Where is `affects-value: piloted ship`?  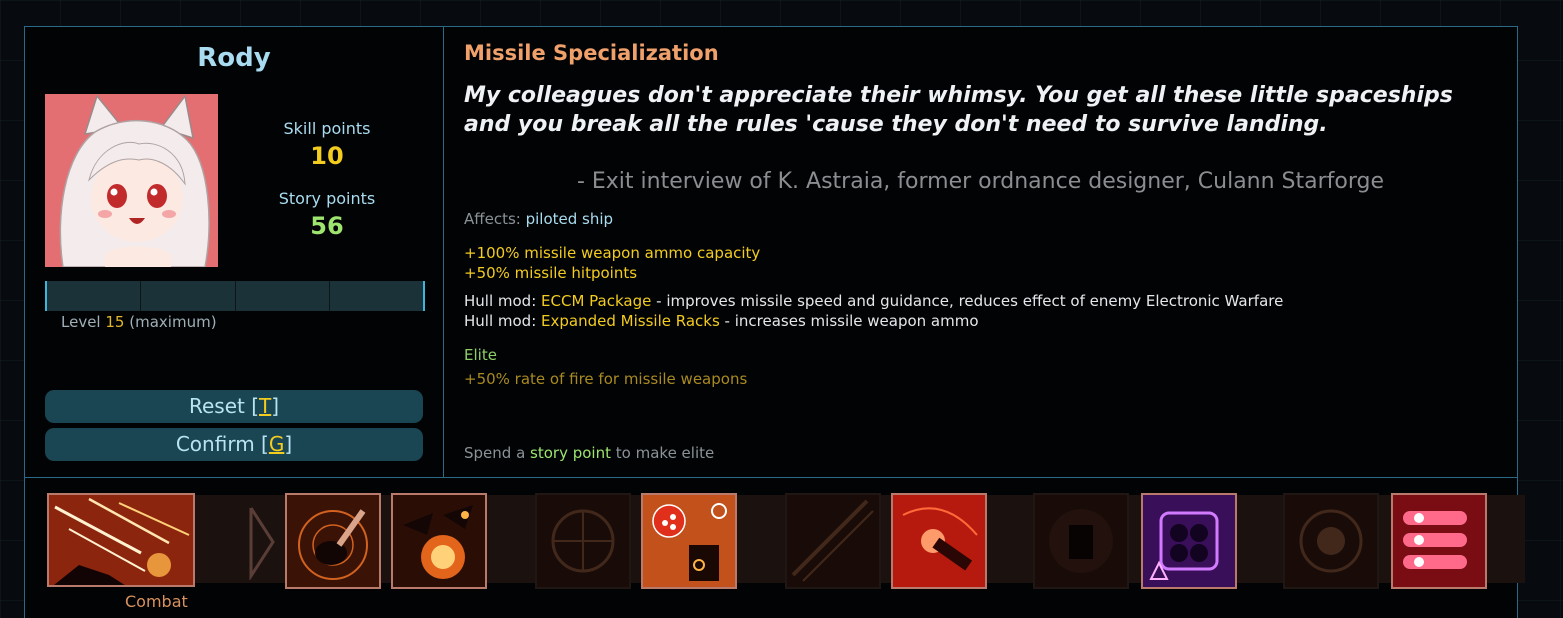 affects-value: piloted ship is located at coordinates (569, 219).